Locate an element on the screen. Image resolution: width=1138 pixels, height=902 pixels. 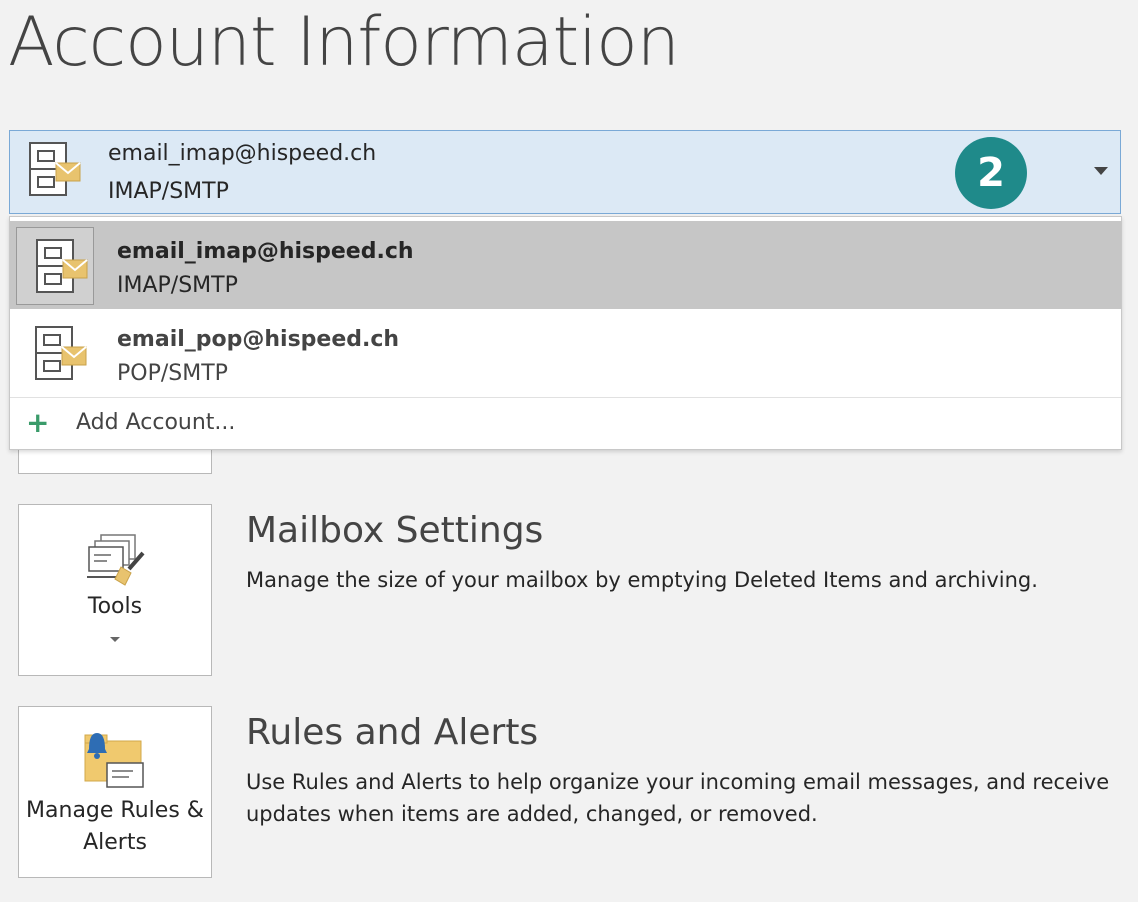
selected-account-type: IMAP/SMTP is located at coordinates (168, 191).